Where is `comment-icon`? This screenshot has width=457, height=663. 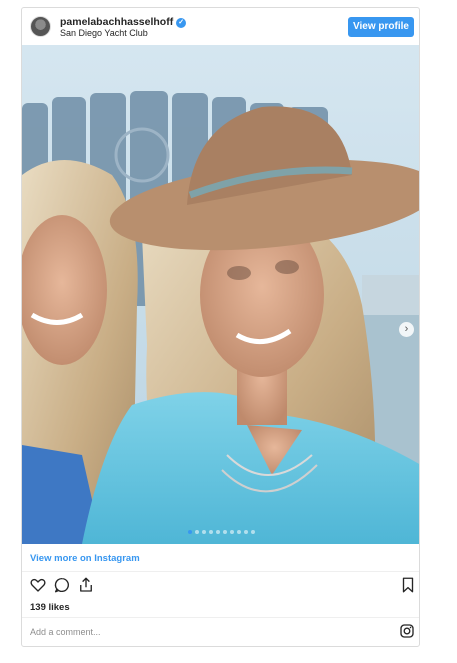
comment-icon is located at coordinates (62, 585).